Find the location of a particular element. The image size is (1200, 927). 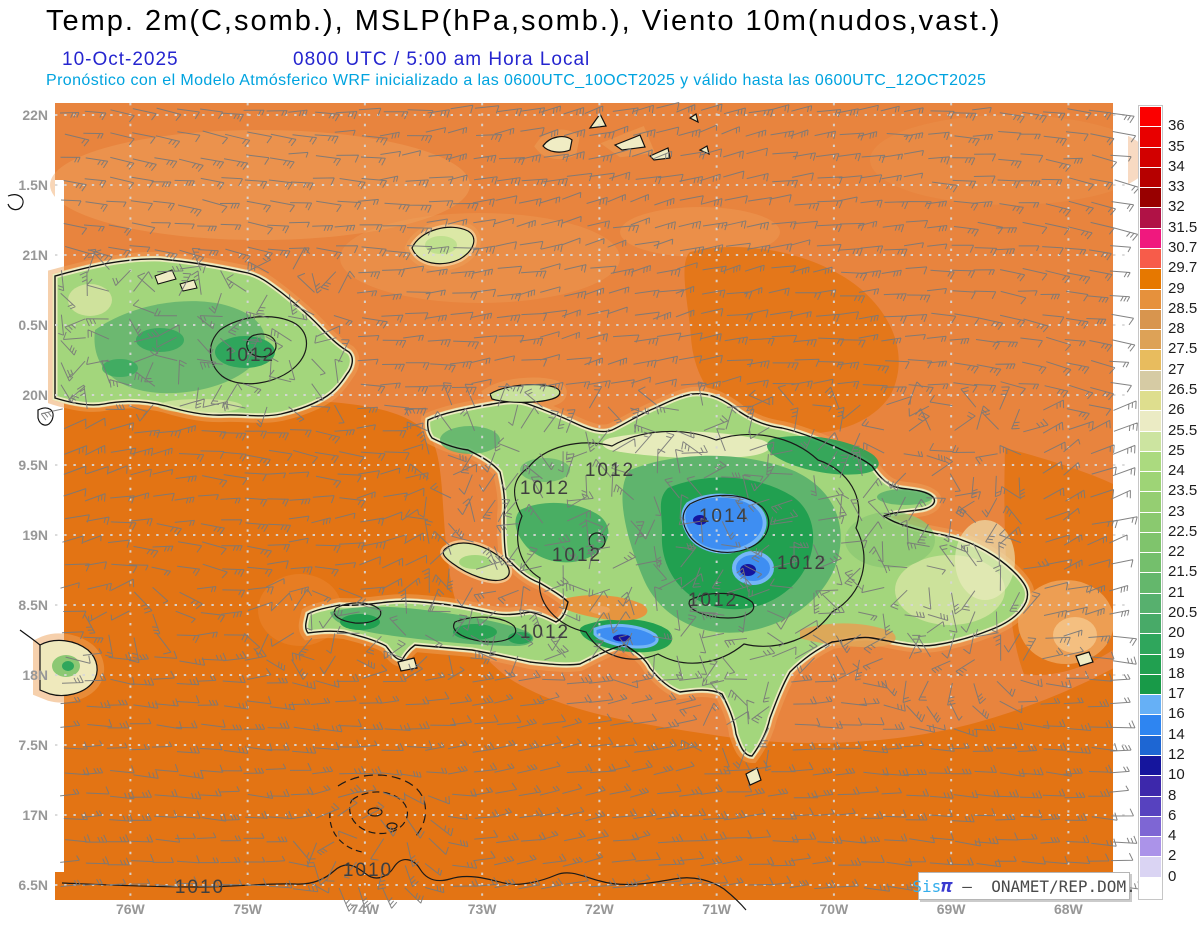

watermark-pi-icon: π is located at coordinates (947, 886).